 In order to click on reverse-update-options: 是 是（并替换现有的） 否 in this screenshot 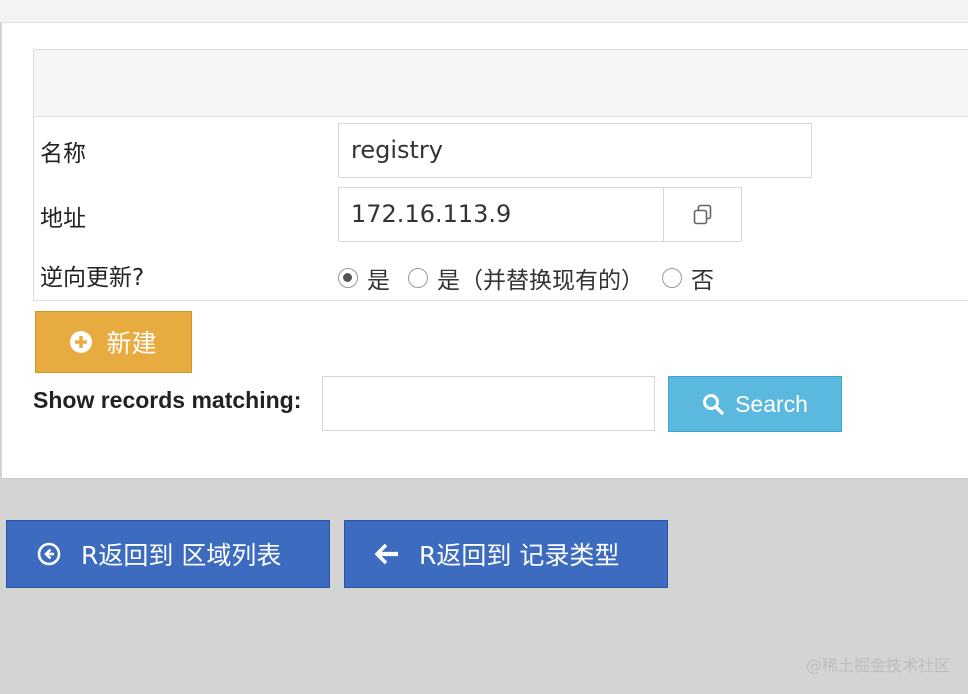, I will do `click(535, 278)`.